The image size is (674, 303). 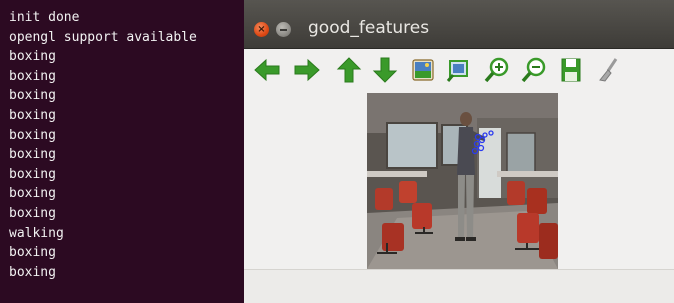 I want to click on arrow-down-icon, so click(x=385, y=70).